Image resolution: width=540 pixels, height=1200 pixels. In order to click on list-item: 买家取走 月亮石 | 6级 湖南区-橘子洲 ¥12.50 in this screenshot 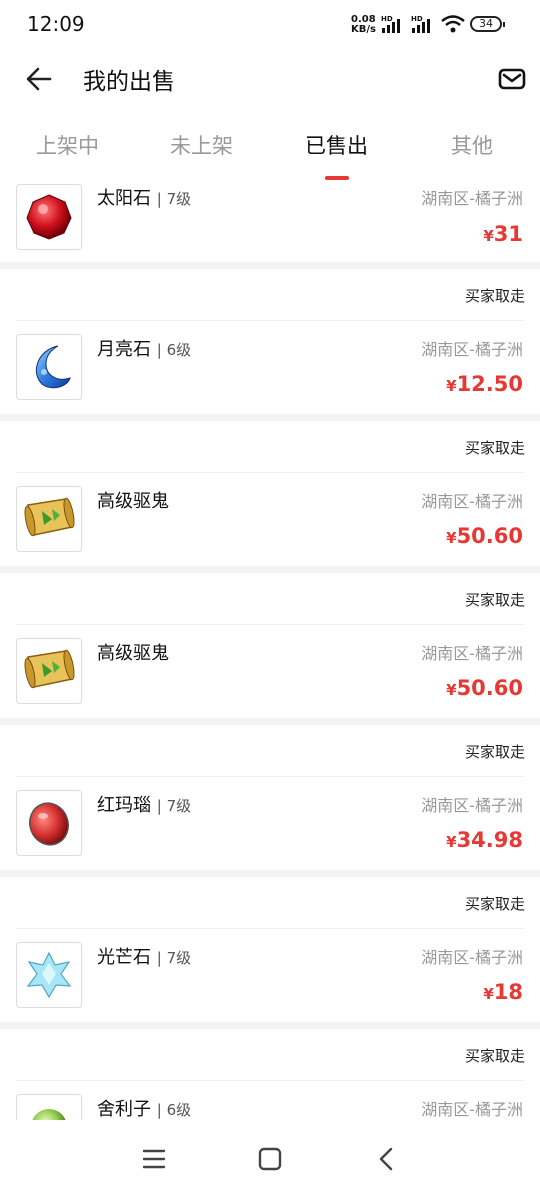, I will do `click(270, 341)`.